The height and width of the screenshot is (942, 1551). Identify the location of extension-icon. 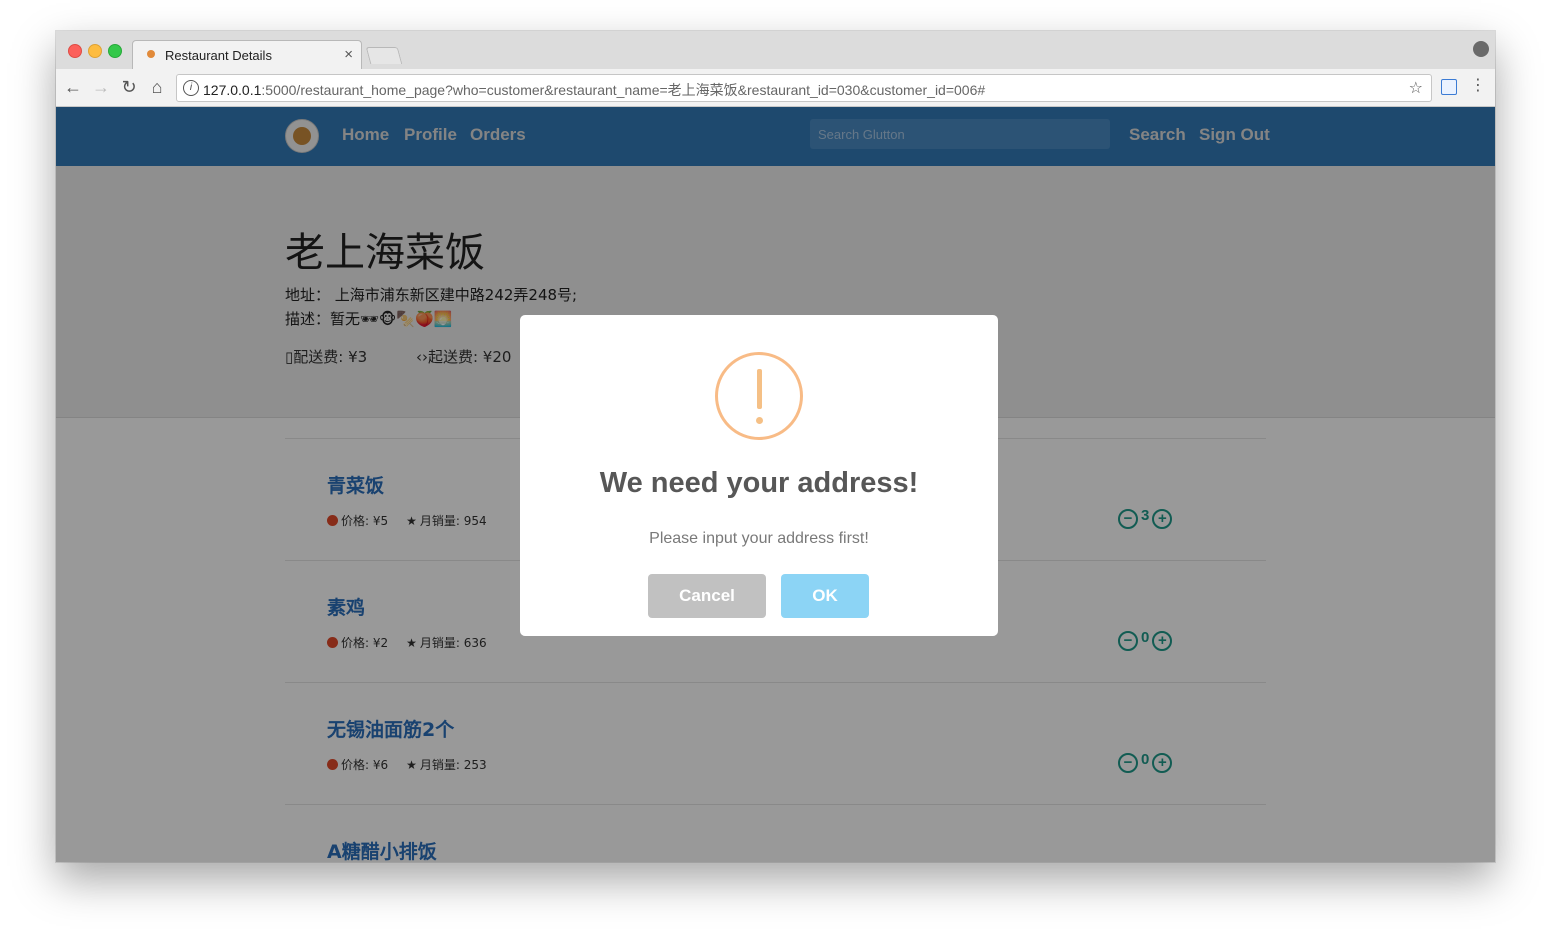
(1449, 87).